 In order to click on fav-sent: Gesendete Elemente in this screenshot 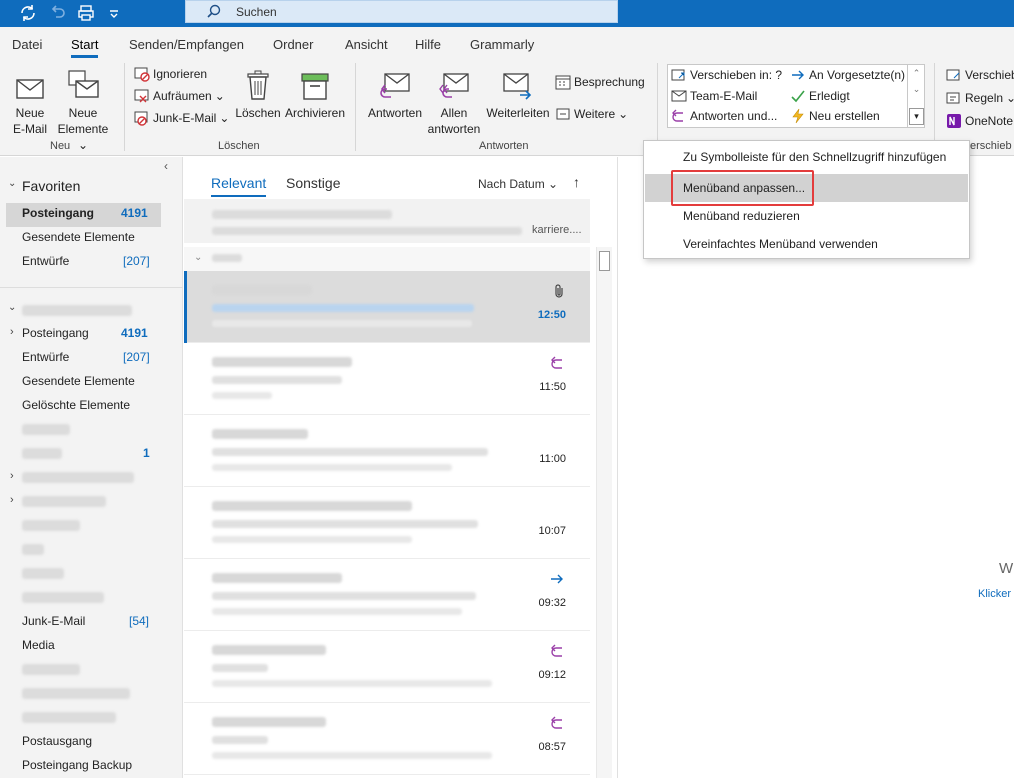, I will do `click(78, 237)`.